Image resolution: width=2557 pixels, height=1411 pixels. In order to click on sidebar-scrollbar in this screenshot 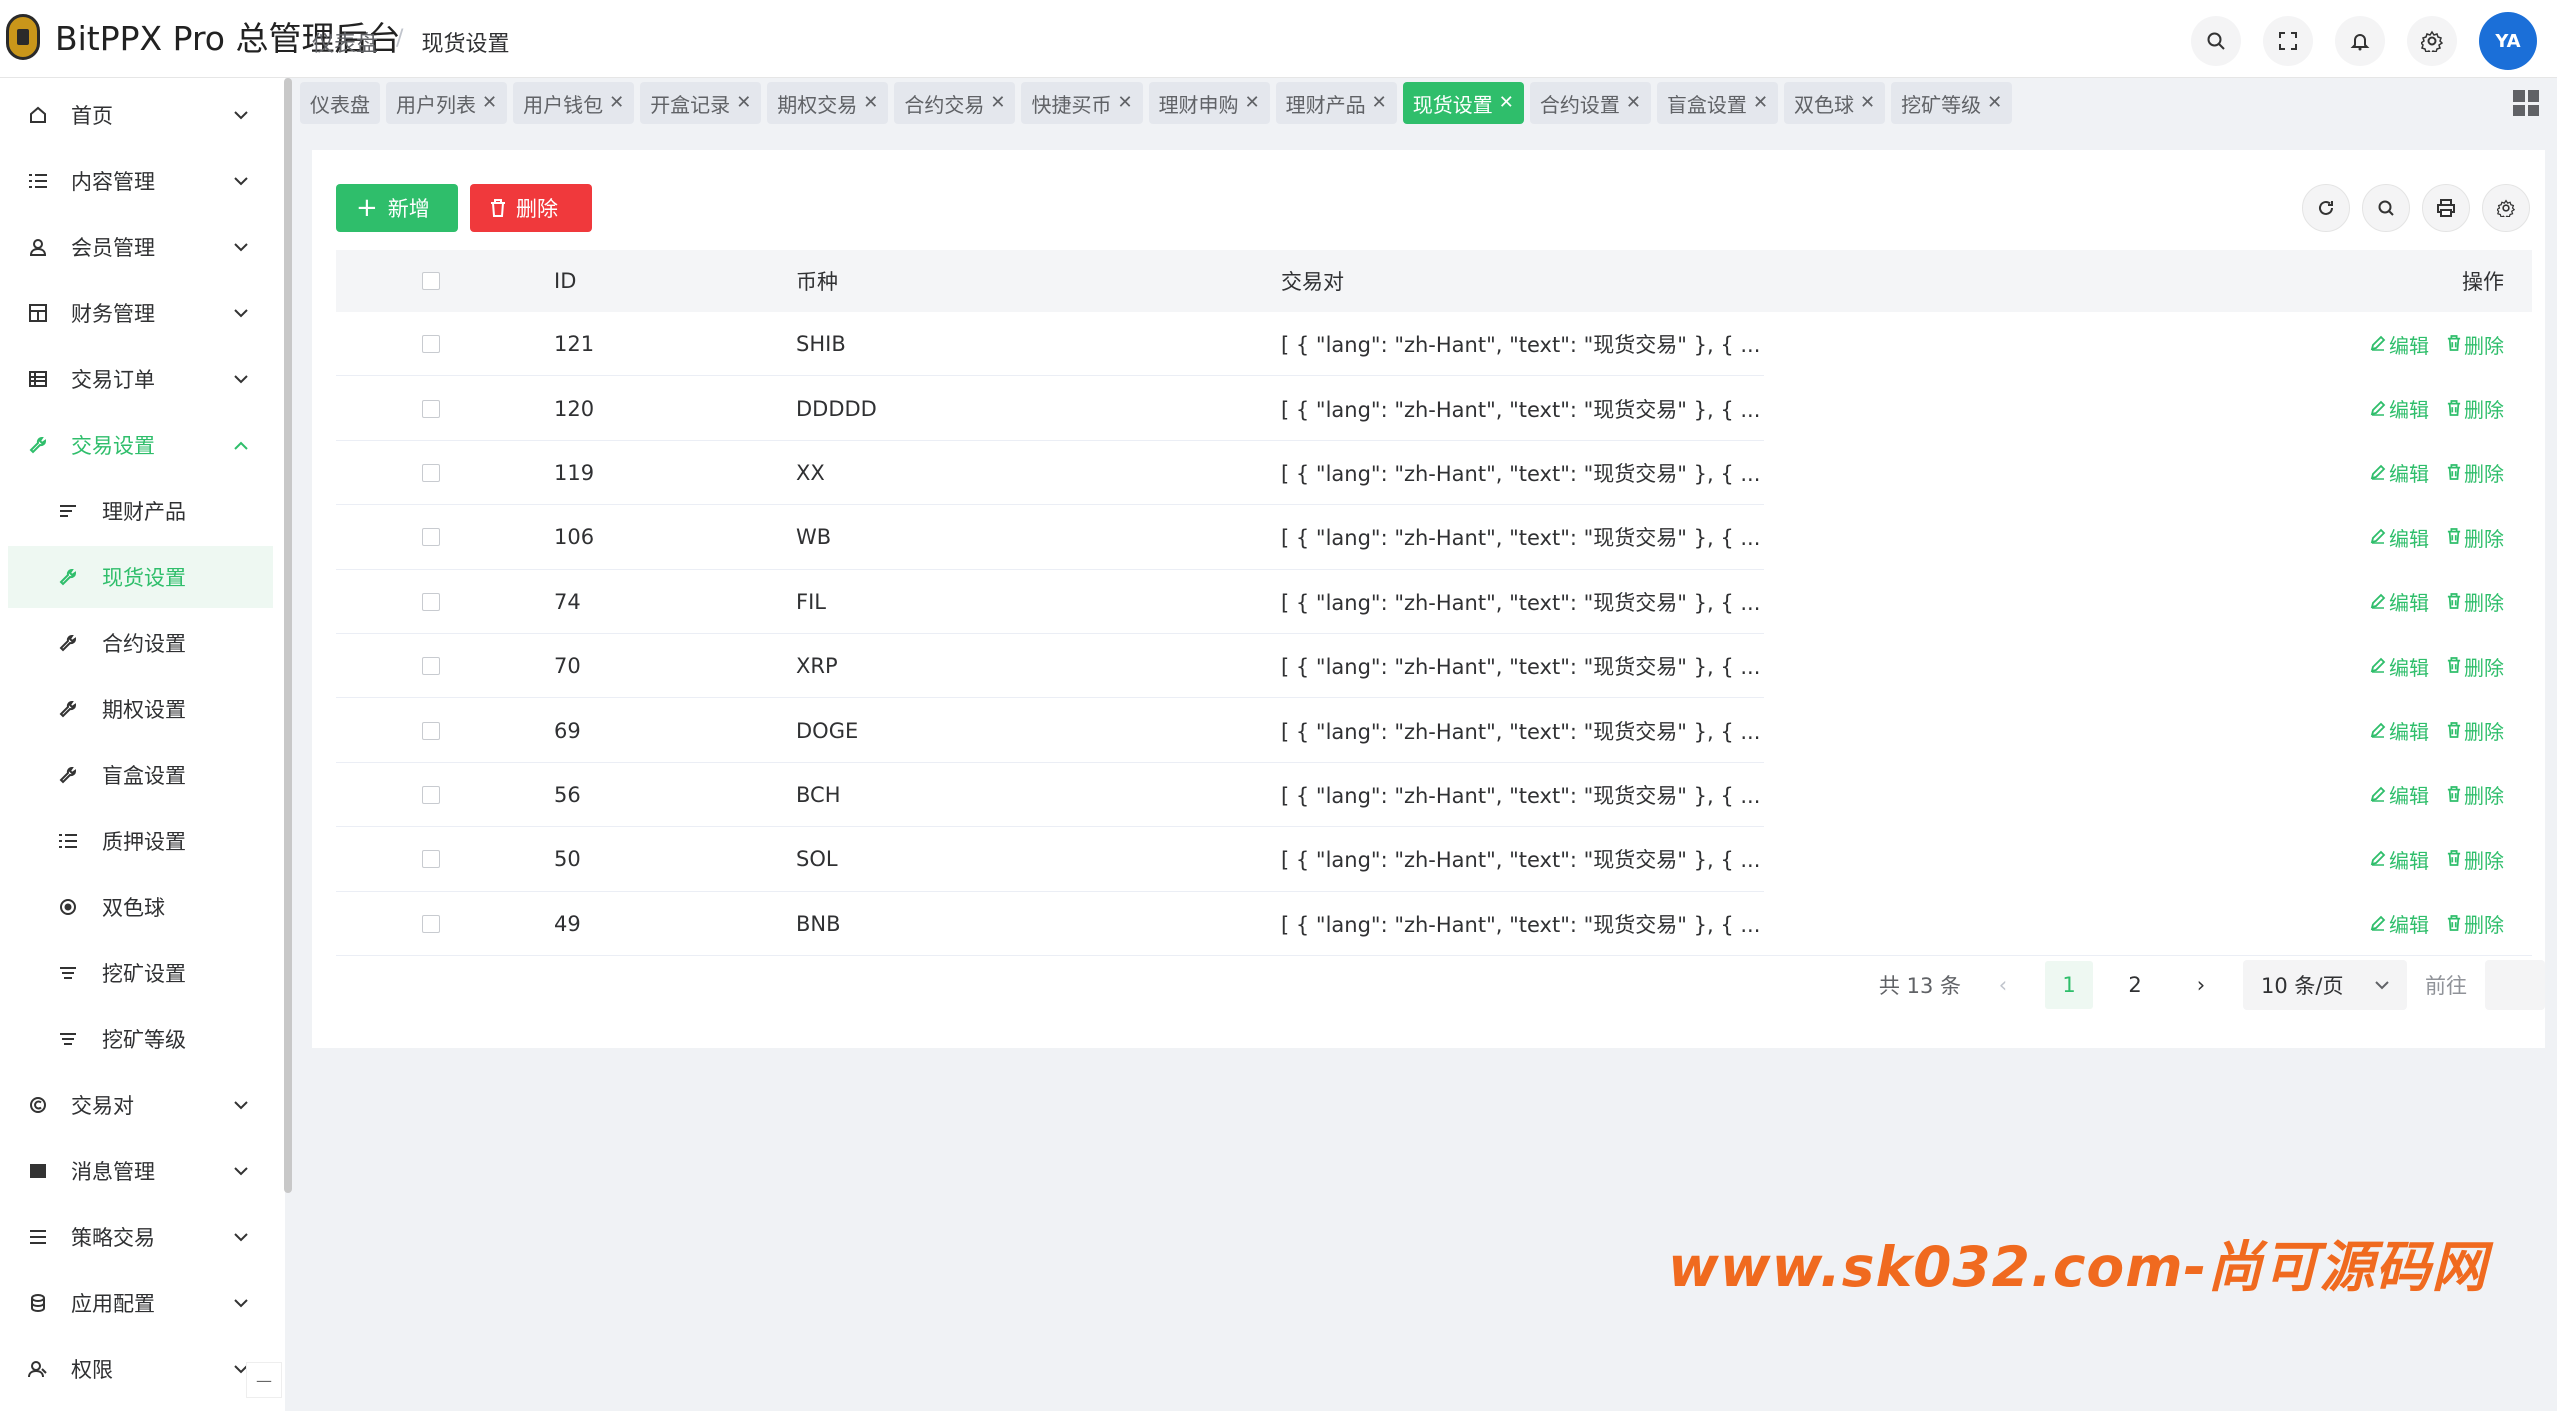, I will do `click(288, 635)`.